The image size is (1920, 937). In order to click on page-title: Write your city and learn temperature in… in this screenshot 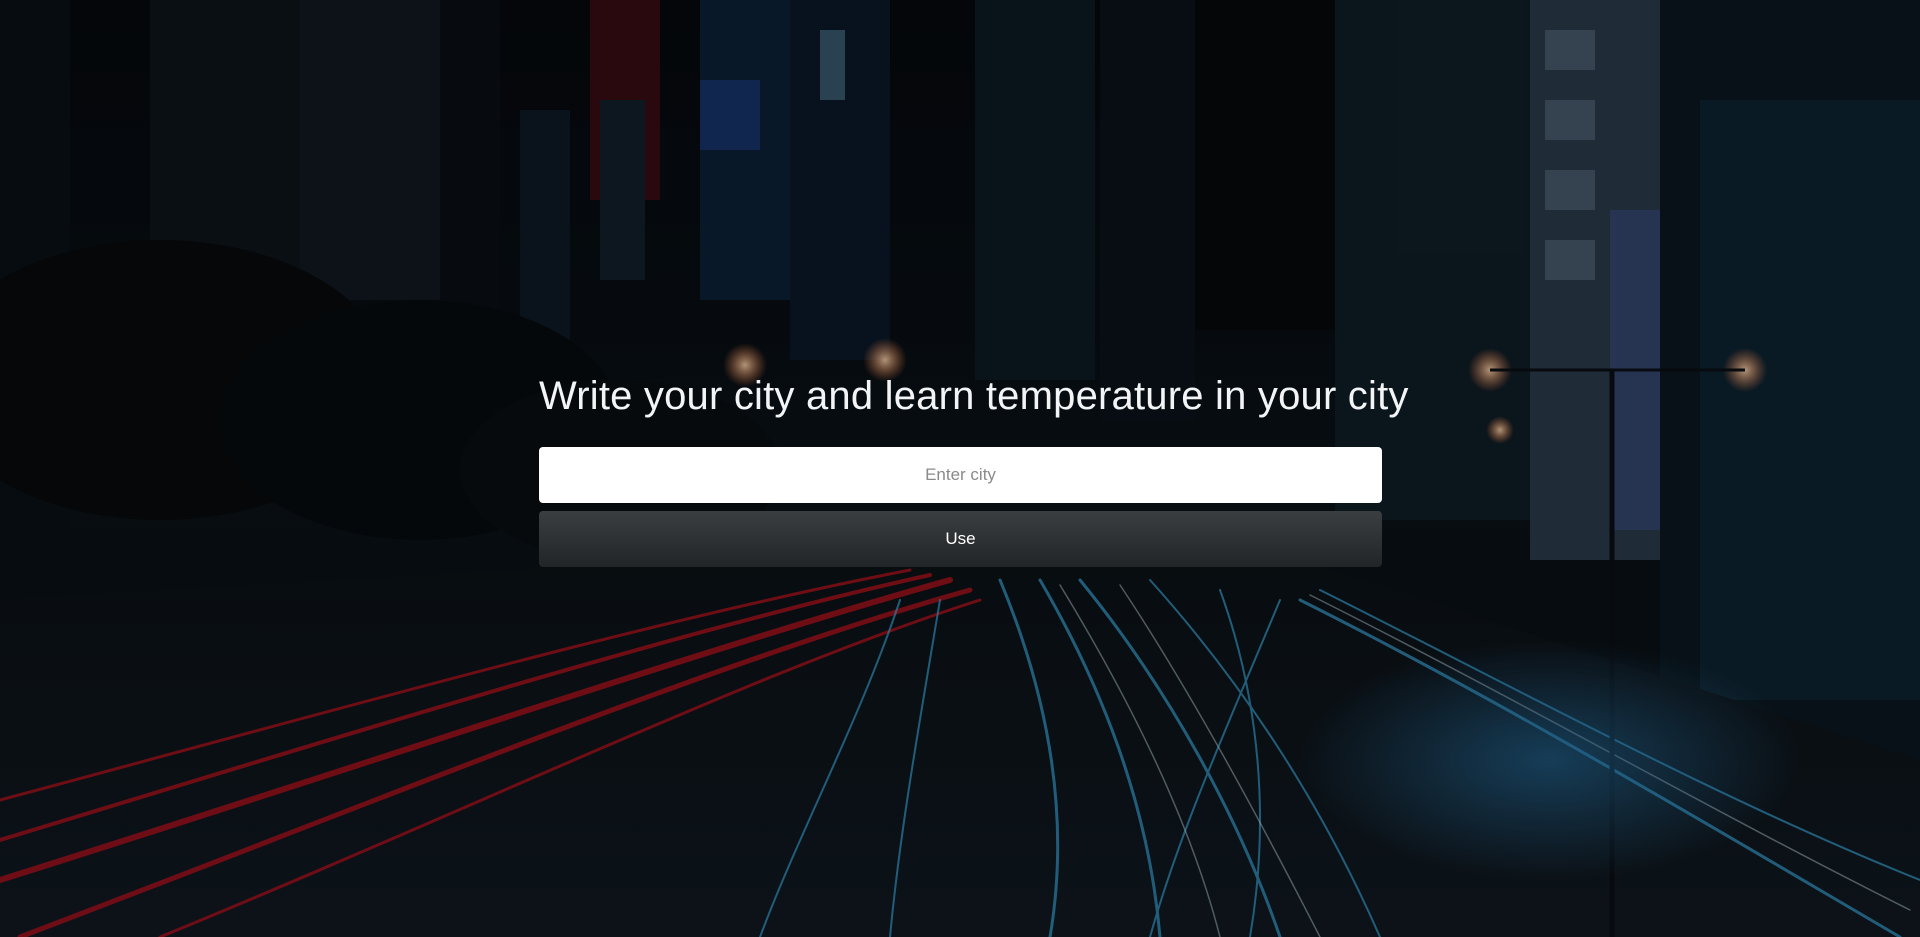, I will do `click(974, 396)`.